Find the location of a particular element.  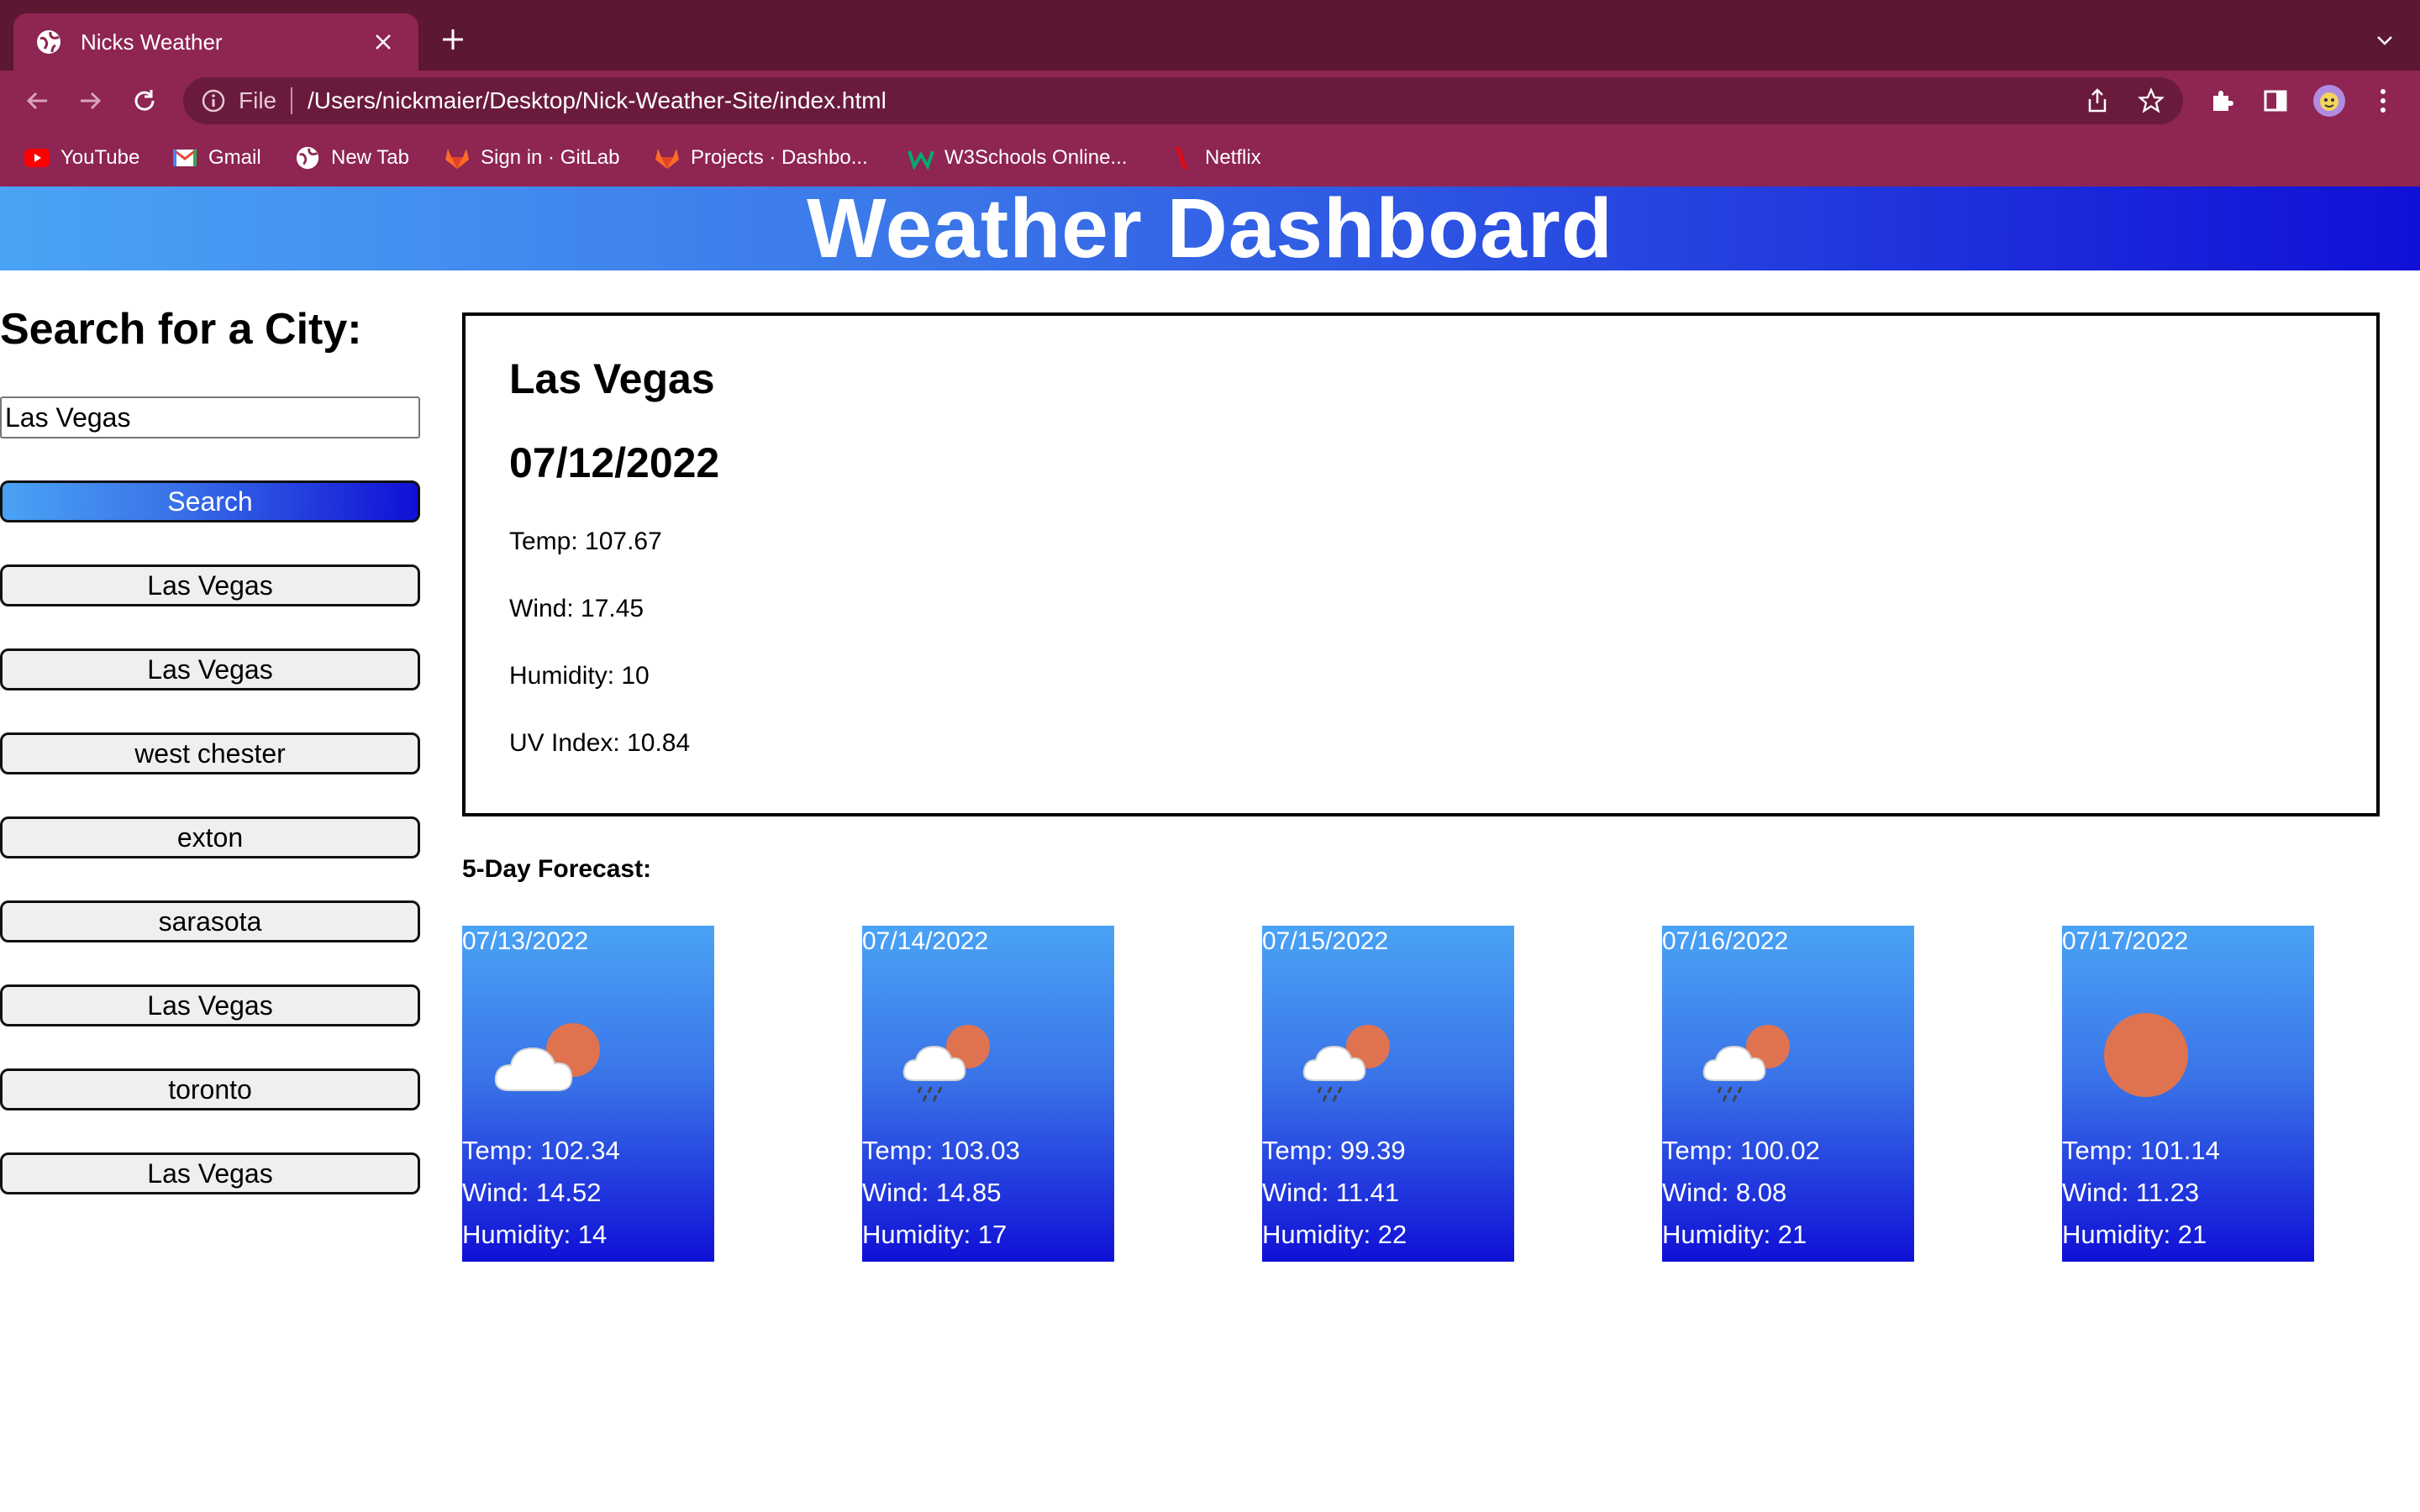

city-search-input is located at coordinates (210, 417).